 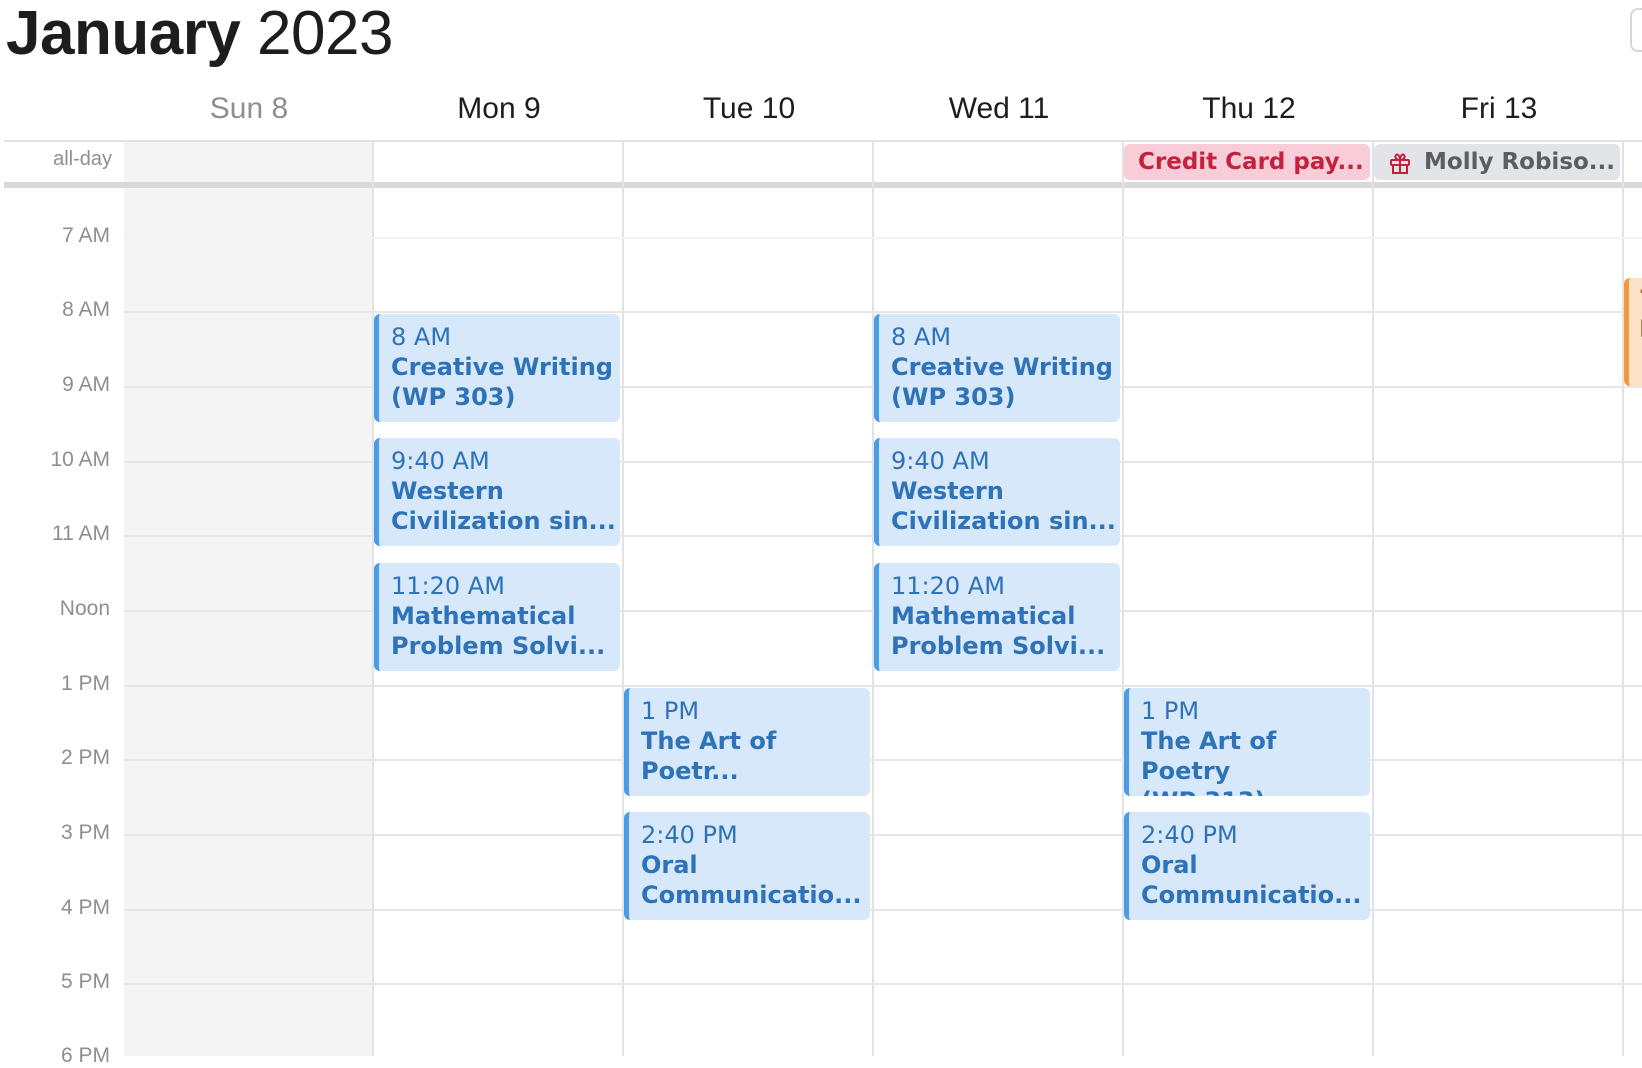 I want to click on toolbar-button, so click(x=1636, y=30).